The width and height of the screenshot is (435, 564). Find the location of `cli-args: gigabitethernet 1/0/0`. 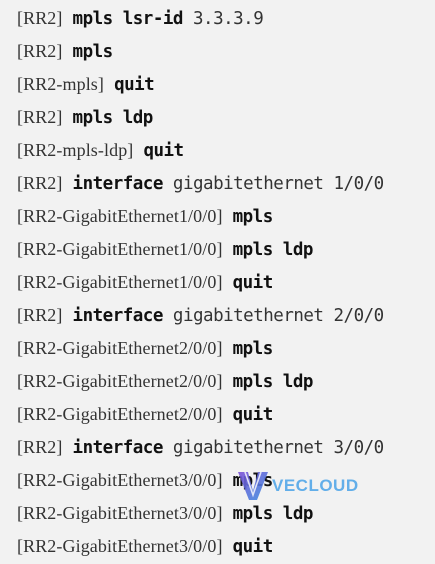

cli-args: gigabitethernet 1/0/0 is located at coordinates (278, 184).